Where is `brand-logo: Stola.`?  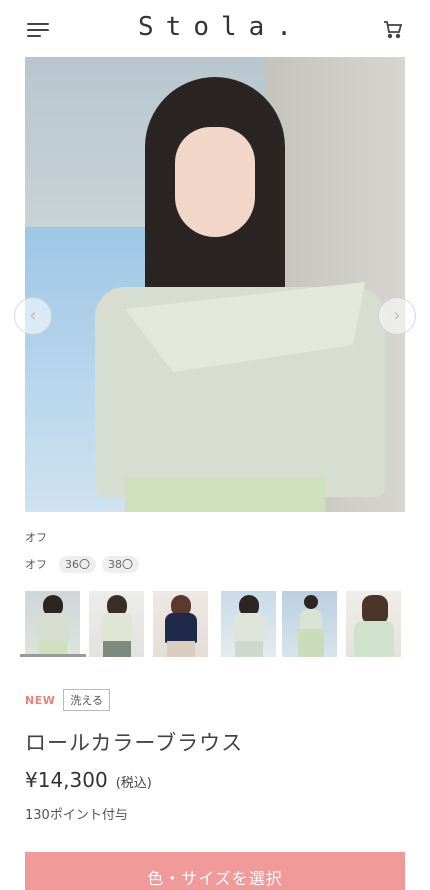
brand-logo: Stola. is located at coordinates (215, 27).